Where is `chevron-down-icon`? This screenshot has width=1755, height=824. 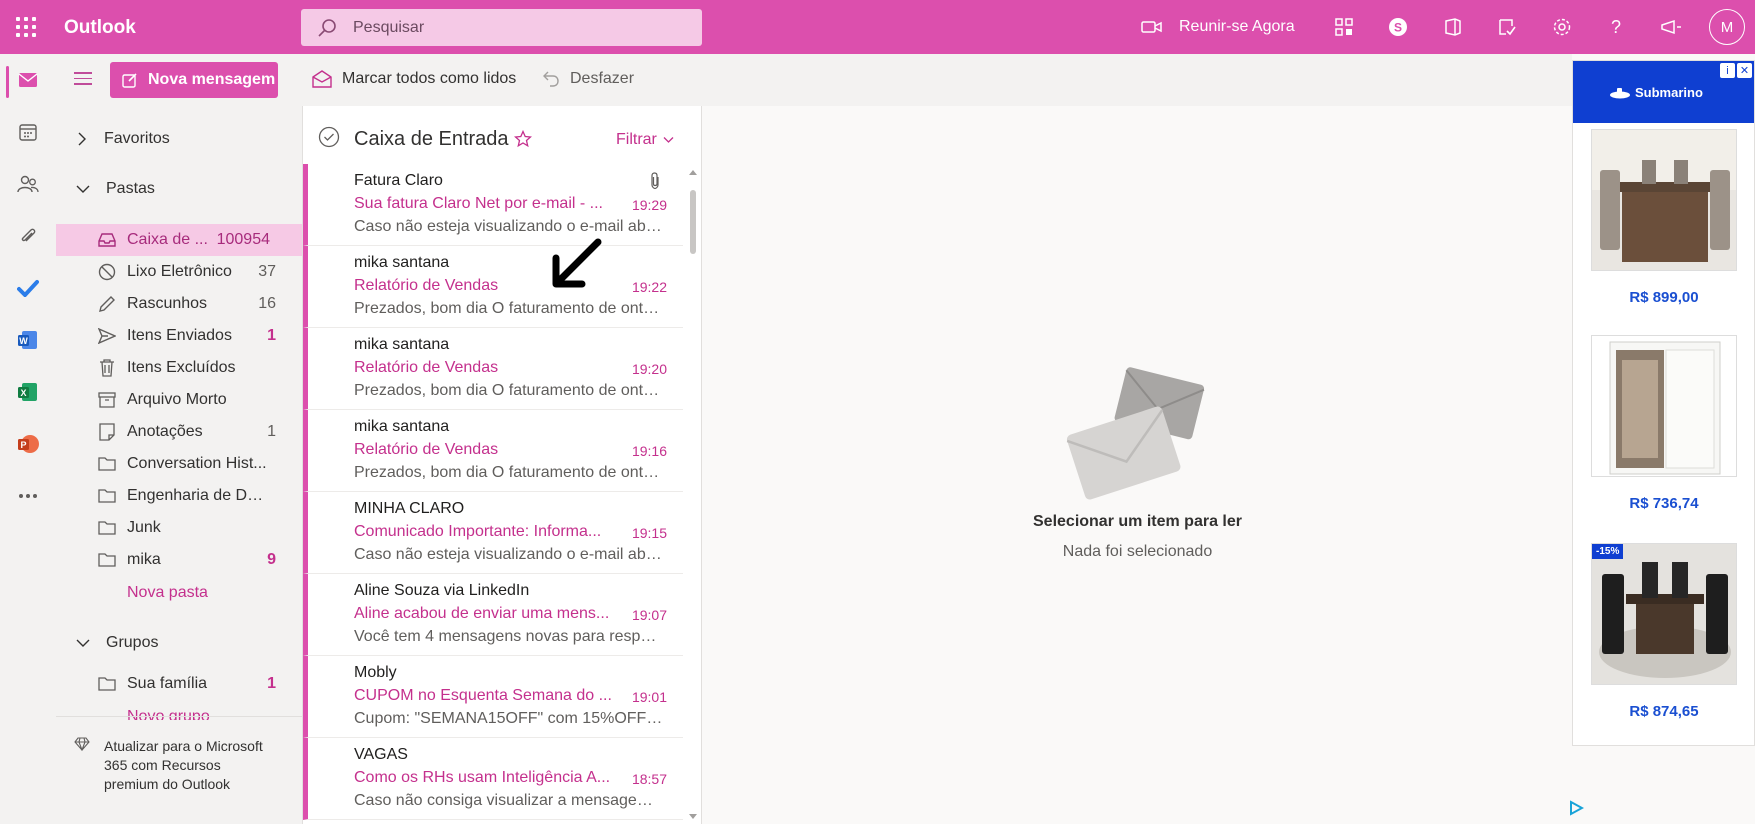 chevron-down-icon is located at coordinates (668, 140).